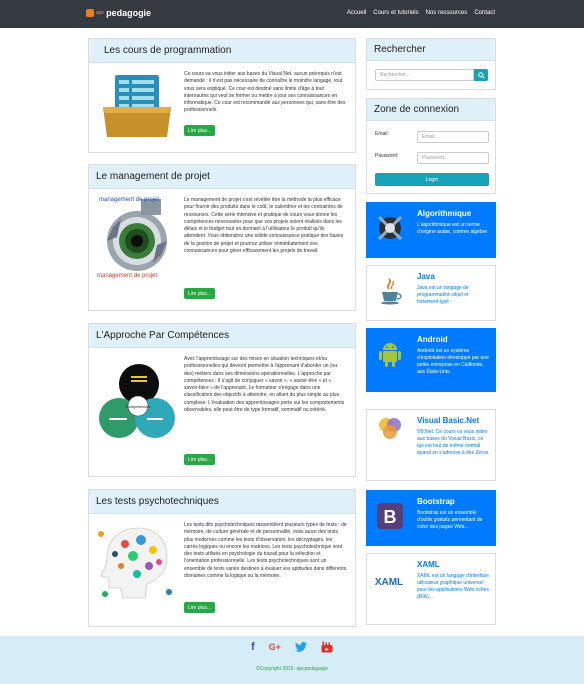 The image size is (584, 684). Describe the element at coordinates (447, 13) in the screenshot. I see `nav-link-ressources: Nos ressources` at that location.